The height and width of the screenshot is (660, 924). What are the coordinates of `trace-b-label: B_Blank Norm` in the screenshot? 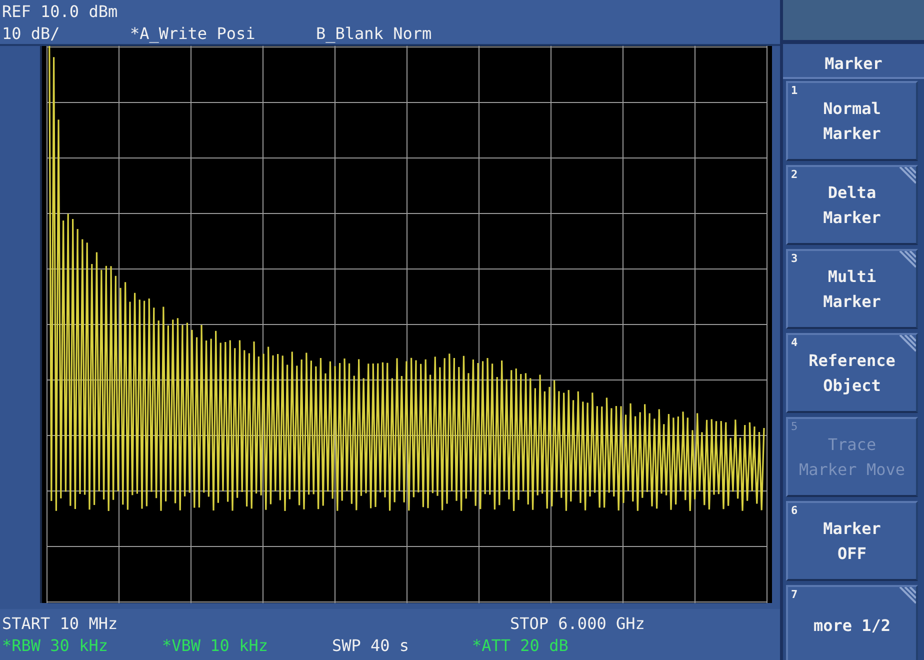 It's located at (374, 34).